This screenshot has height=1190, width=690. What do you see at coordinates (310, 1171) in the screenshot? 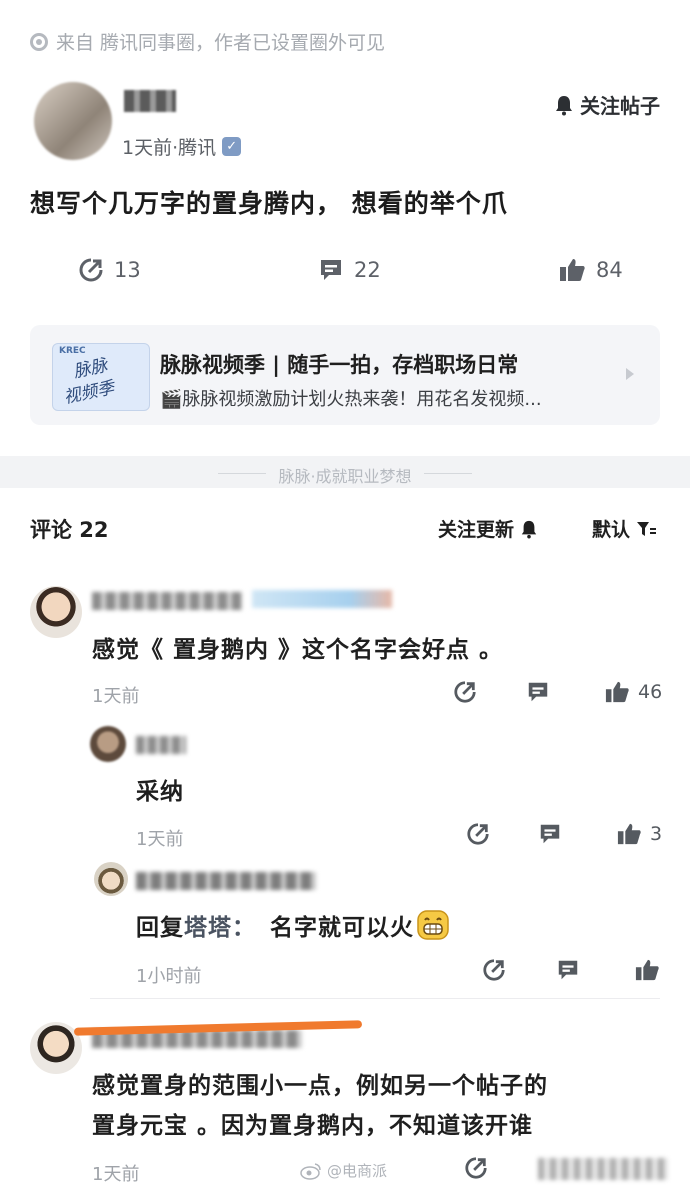
I see `weibo-icon` at bounding box center [310, 1171].